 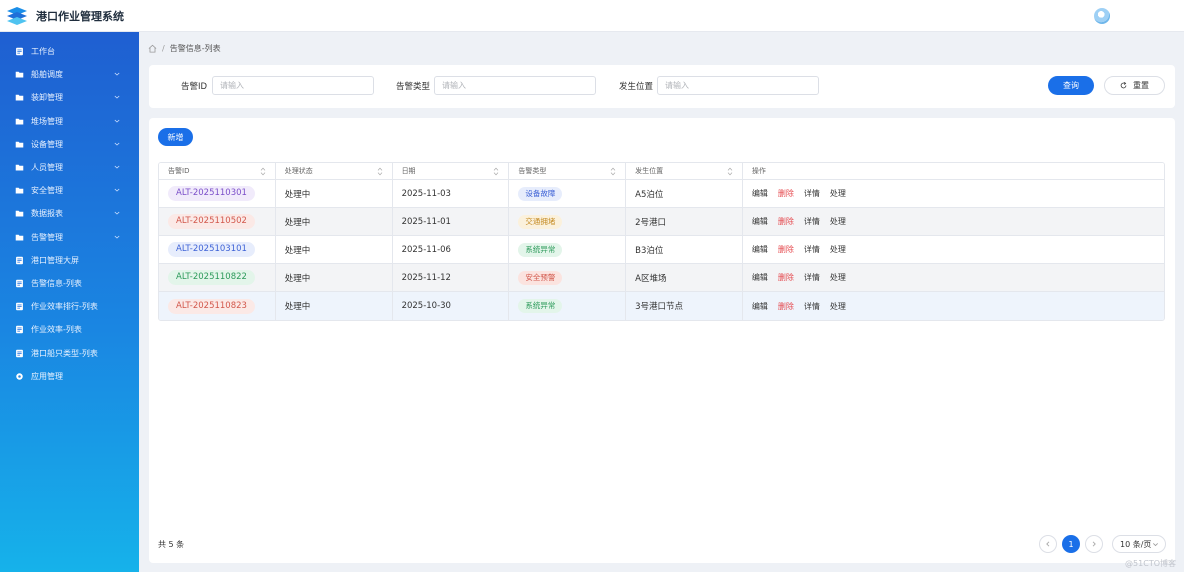 I want to click on alert-type-badge: 设备故障, so click(x=540, y=193).